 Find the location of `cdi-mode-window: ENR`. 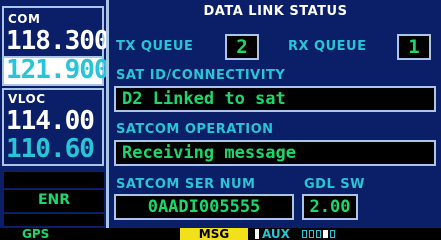

cdi-mode-window: ENR is located at coordinates (54, 201).